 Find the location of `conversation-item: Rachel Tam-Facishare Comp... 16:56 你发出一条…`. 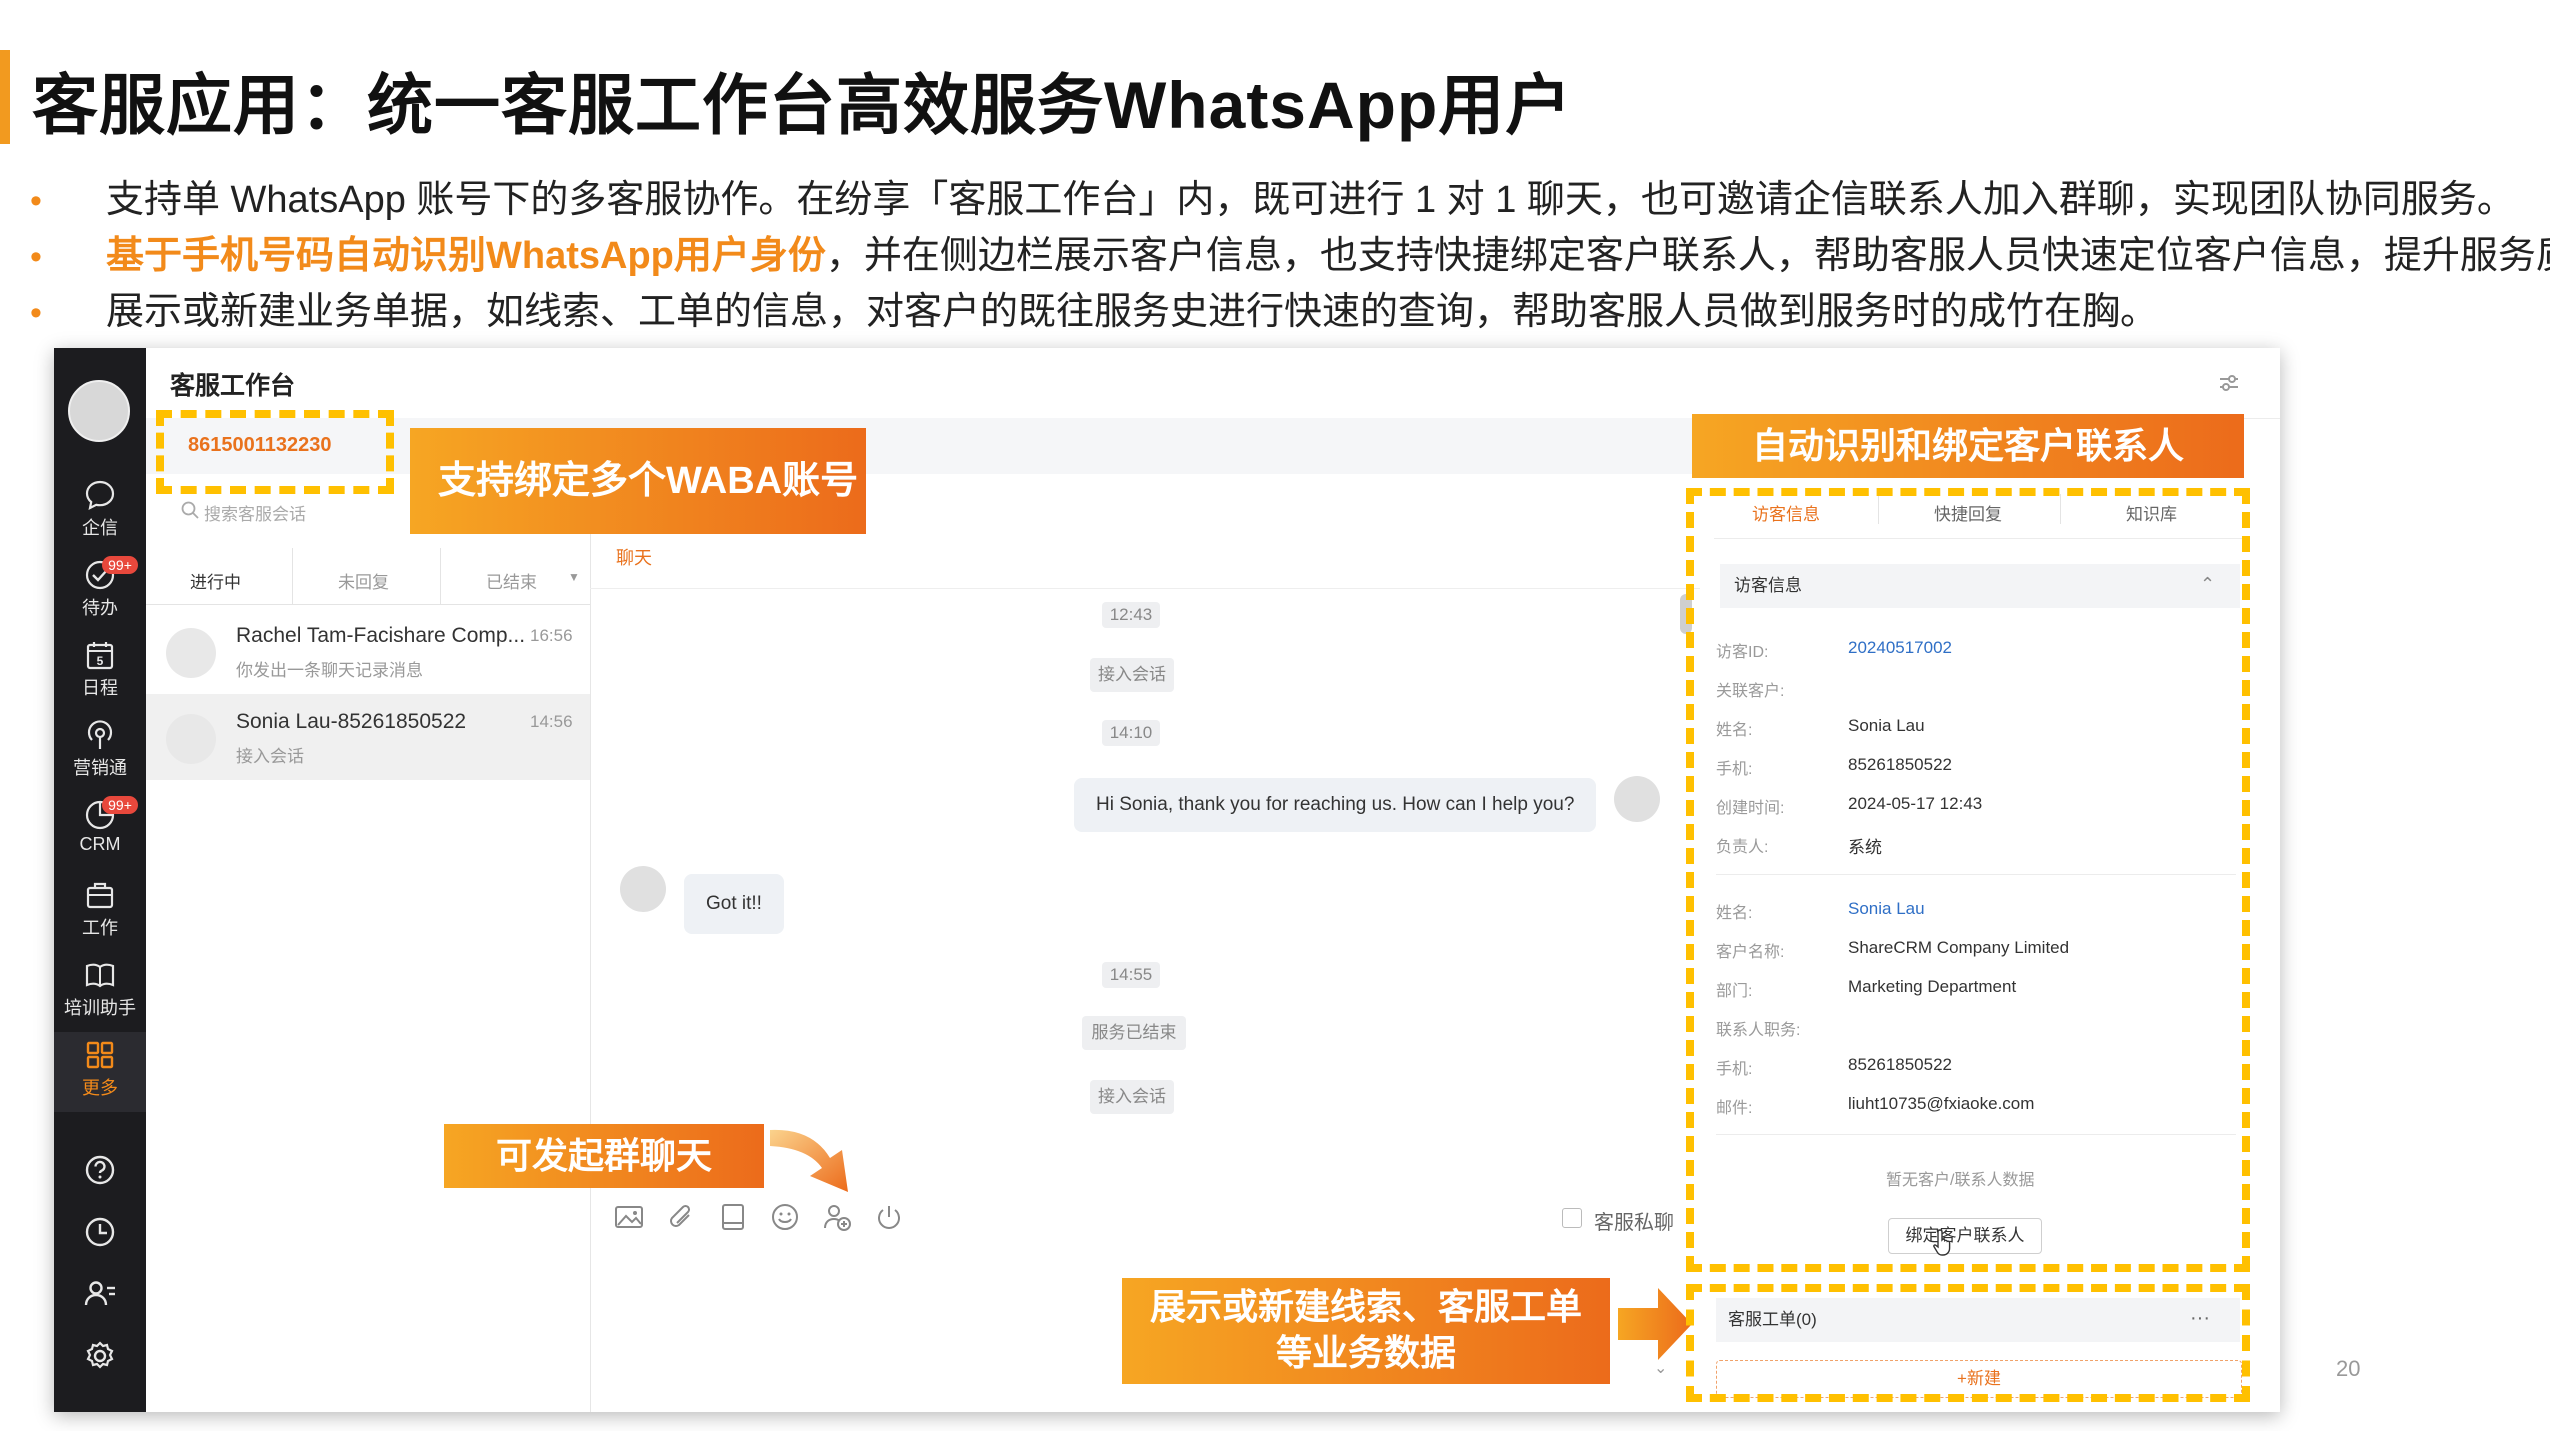

conversation-item: Rachel Tam-Facishare Comp... 16:56 你发出一条… is located at coordinates (368, 651).